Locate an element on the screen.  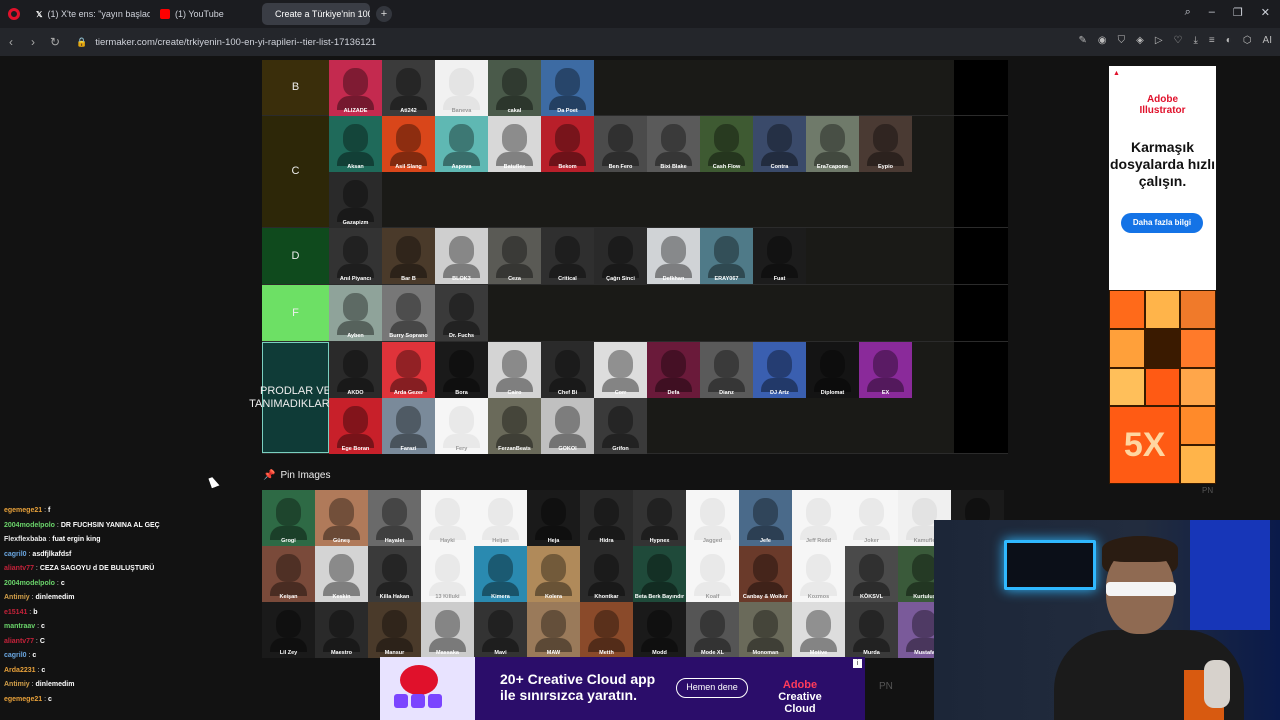
rapper-card: Ati242 is located at coordinates (408, 88).